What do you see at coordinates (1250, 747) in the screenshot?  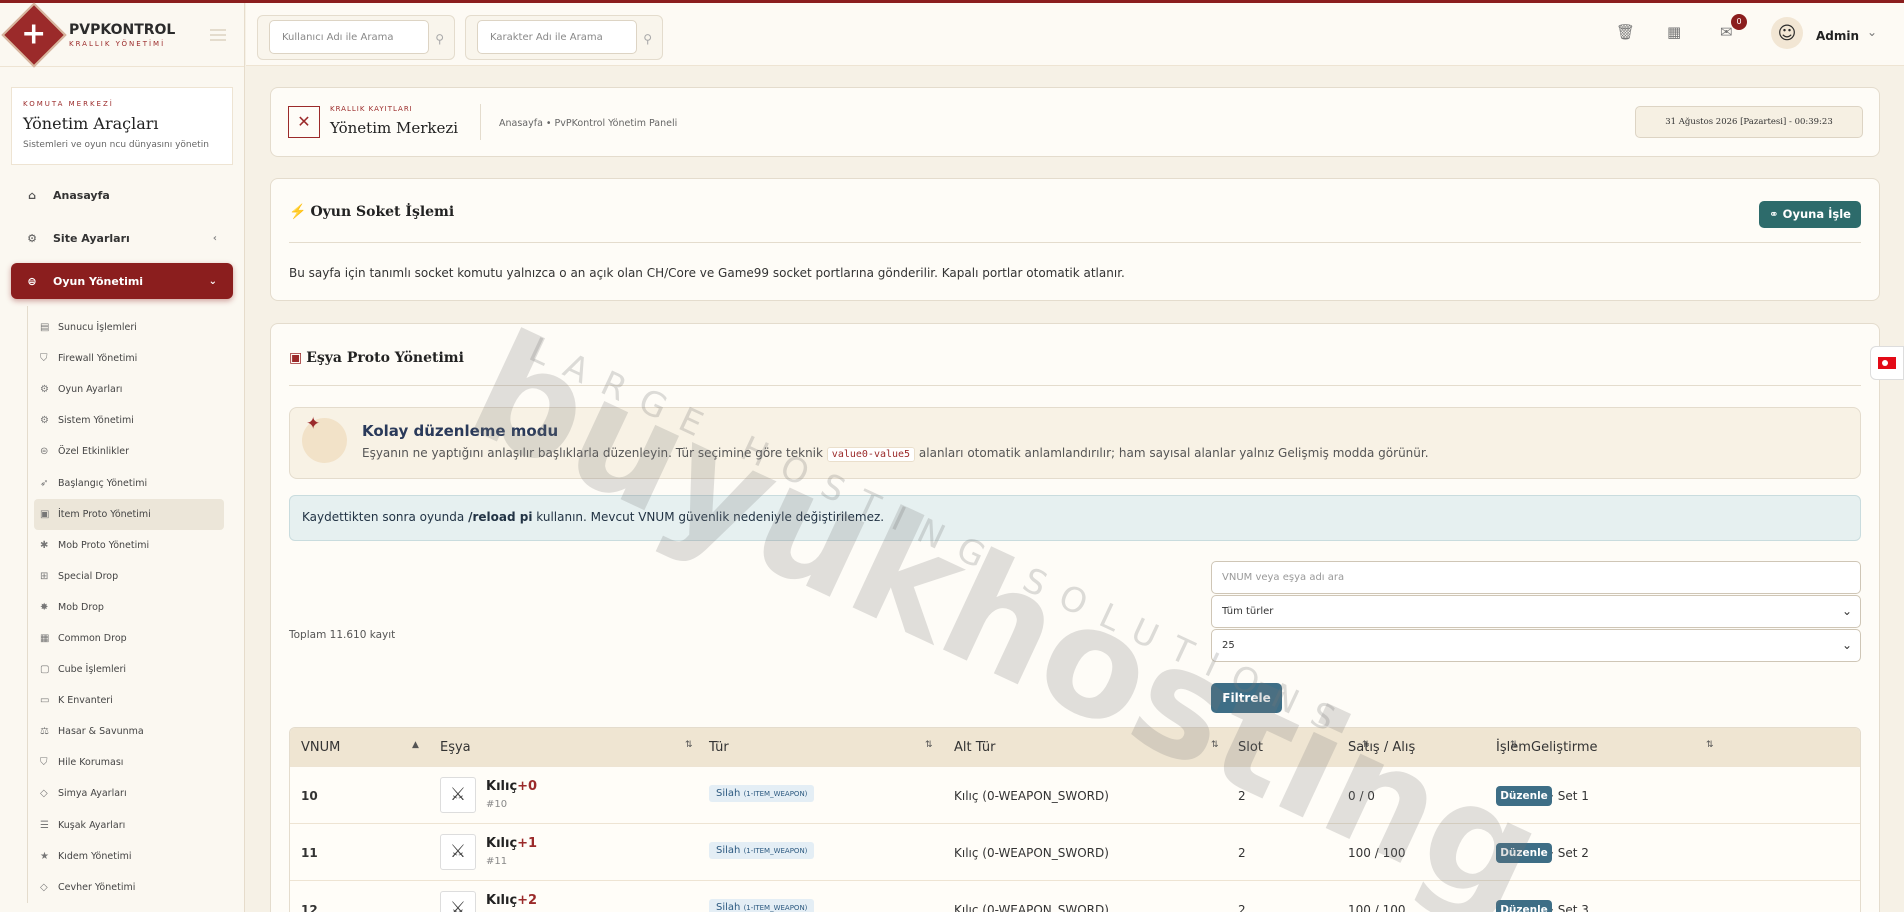 I see `col-label: Slot` at bounding box center [1250, 747].